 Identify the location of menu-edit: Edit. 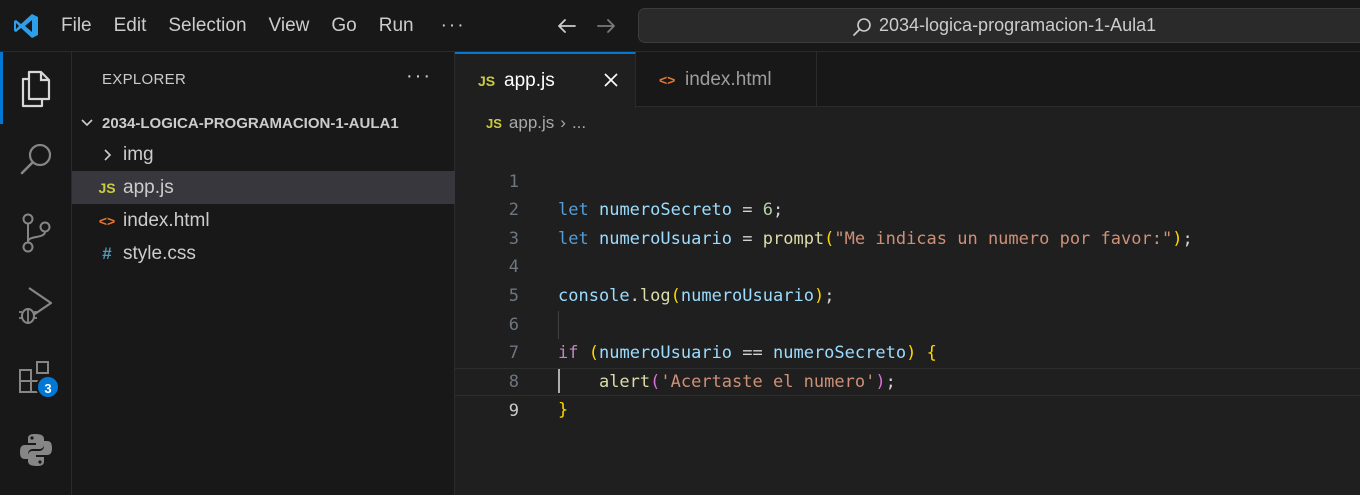
(130, 26).